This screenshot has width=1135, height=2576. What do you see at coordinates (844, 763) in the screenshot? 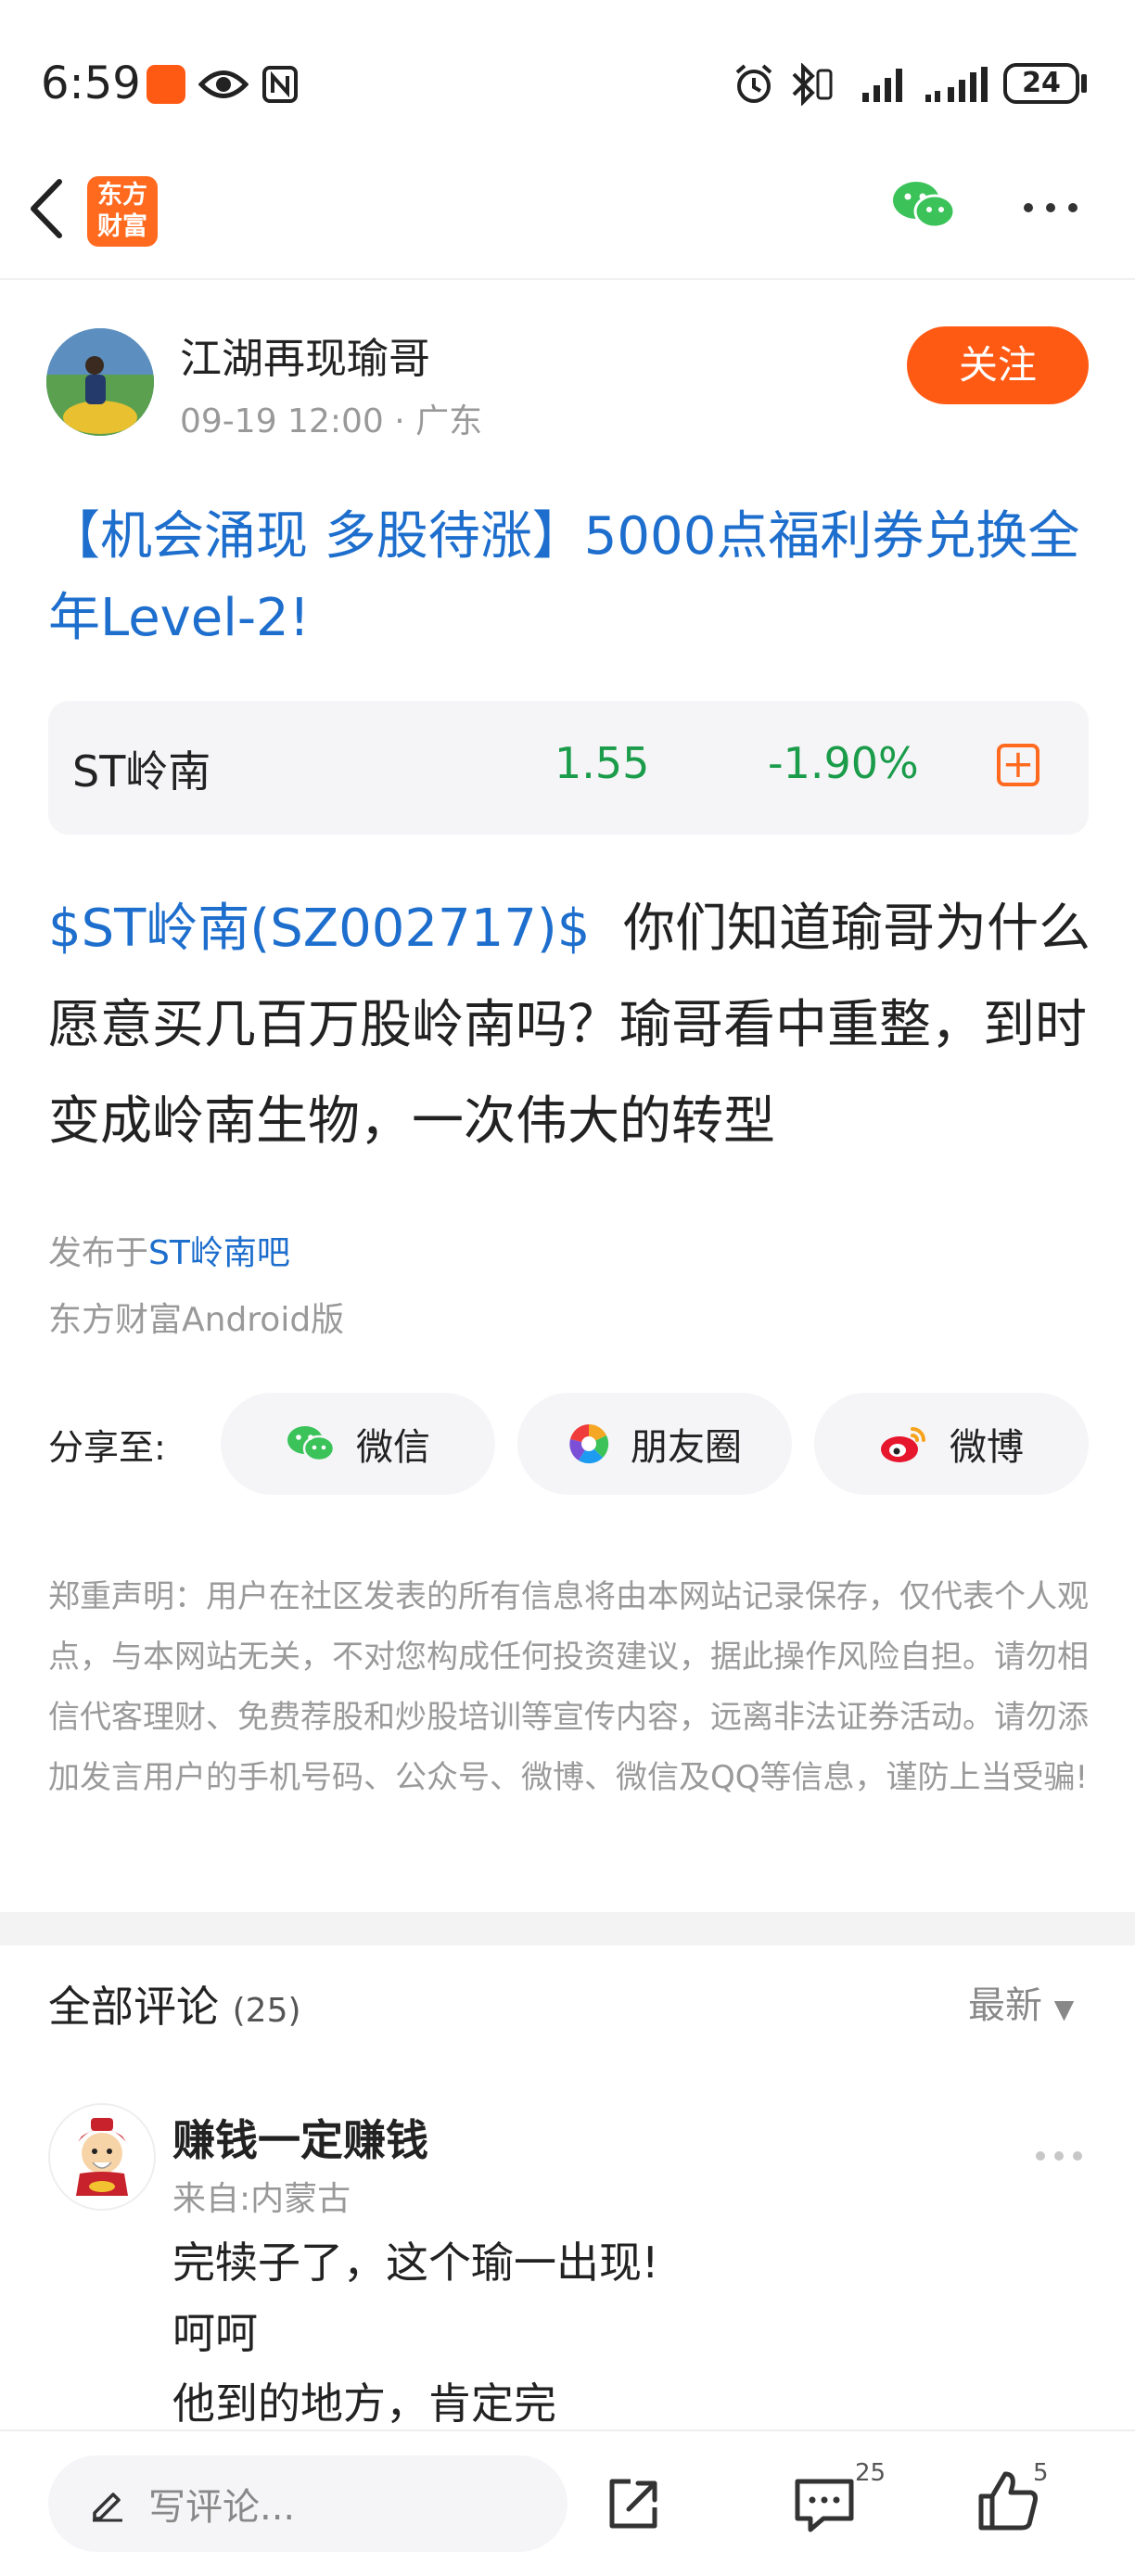
I see `stock-change: -1.90%` at bounding box center [844, 763].